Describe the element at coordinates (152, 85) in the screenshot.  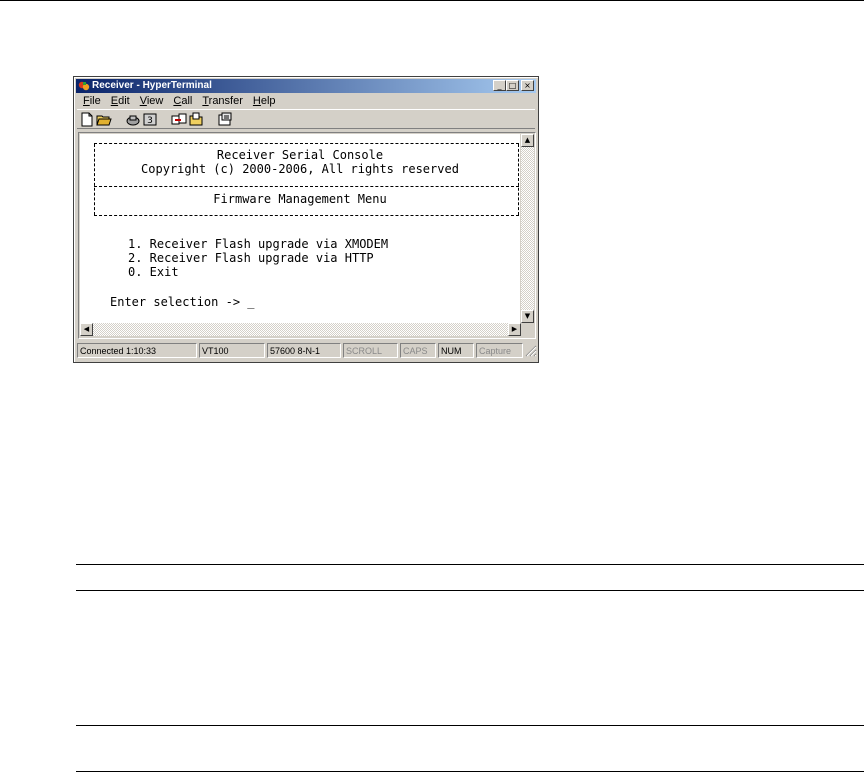
I see `window-title: Receiver - HyperTerminal` at that location.